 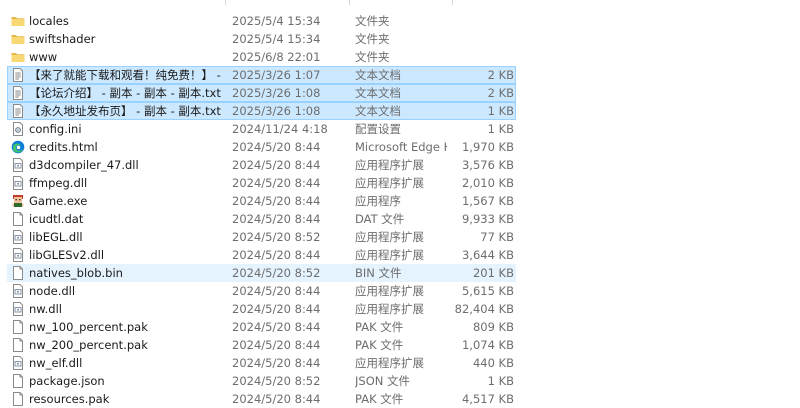 What do you see at coordinates (400, 381) in the screenshot?
I see `file-row: package.json 2024/5/20 8:52 JSON 文件 1 KB` at bounding box center [400, 381].